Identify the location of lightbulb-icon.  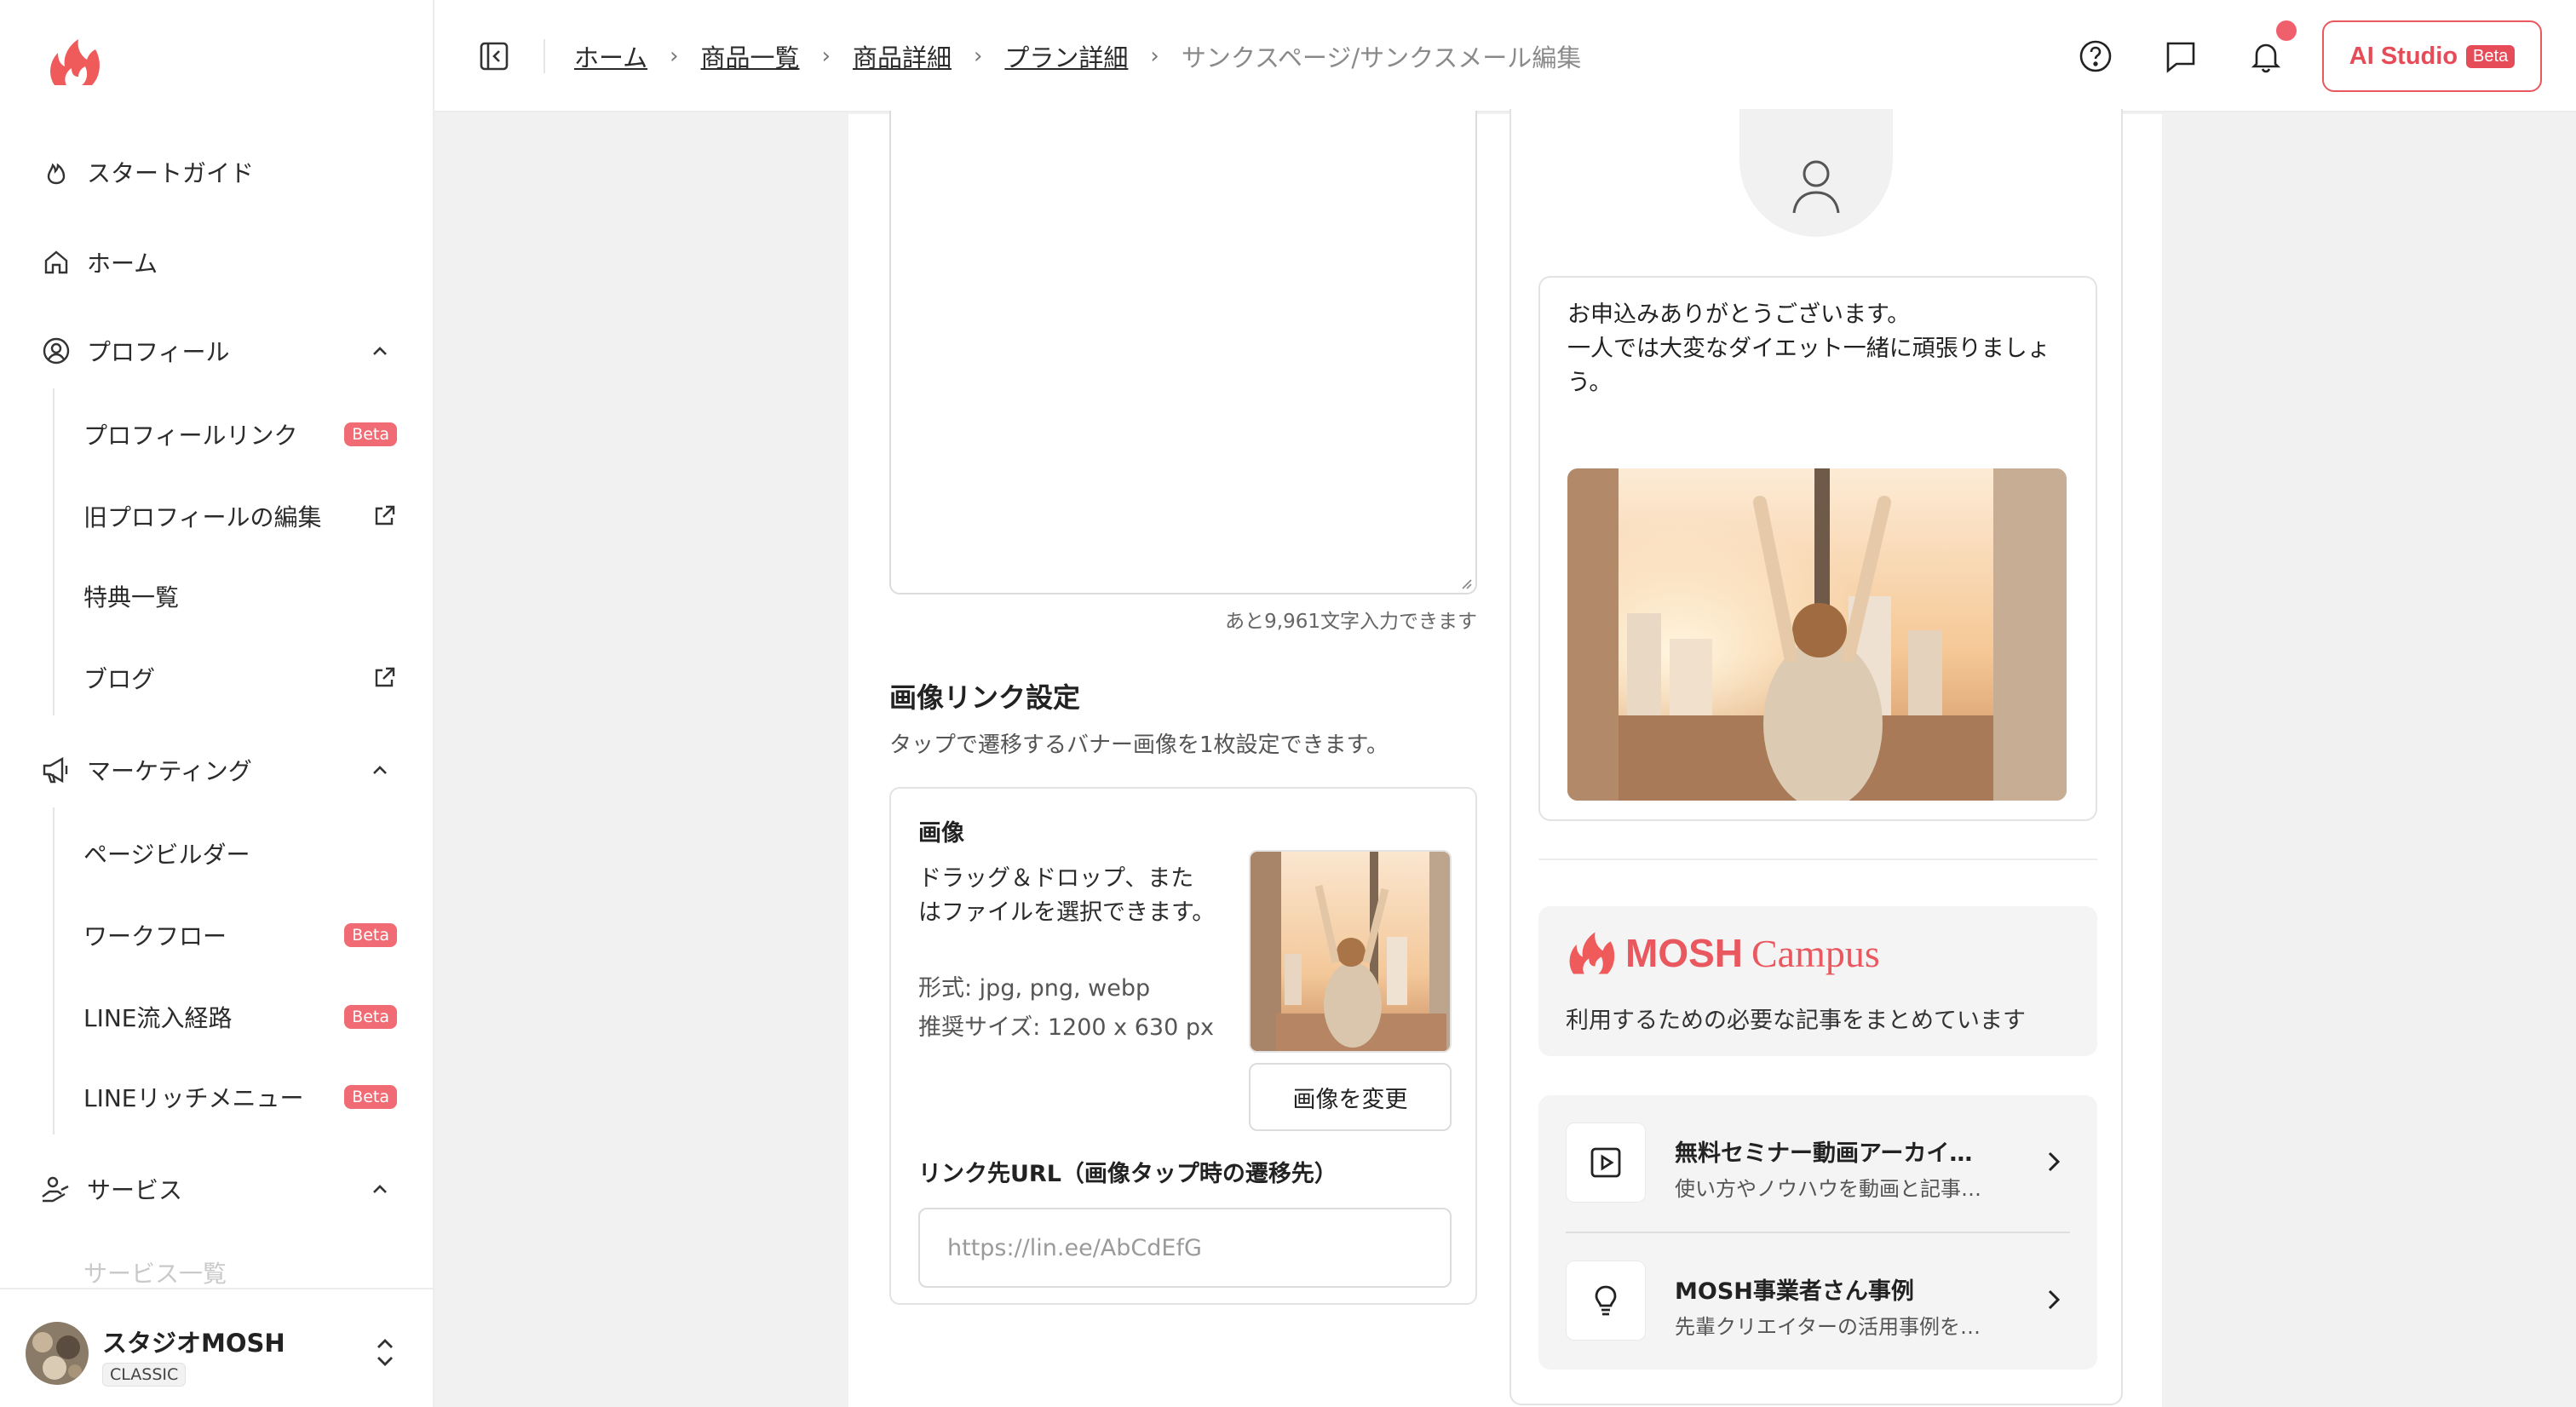
(1606, 1301).